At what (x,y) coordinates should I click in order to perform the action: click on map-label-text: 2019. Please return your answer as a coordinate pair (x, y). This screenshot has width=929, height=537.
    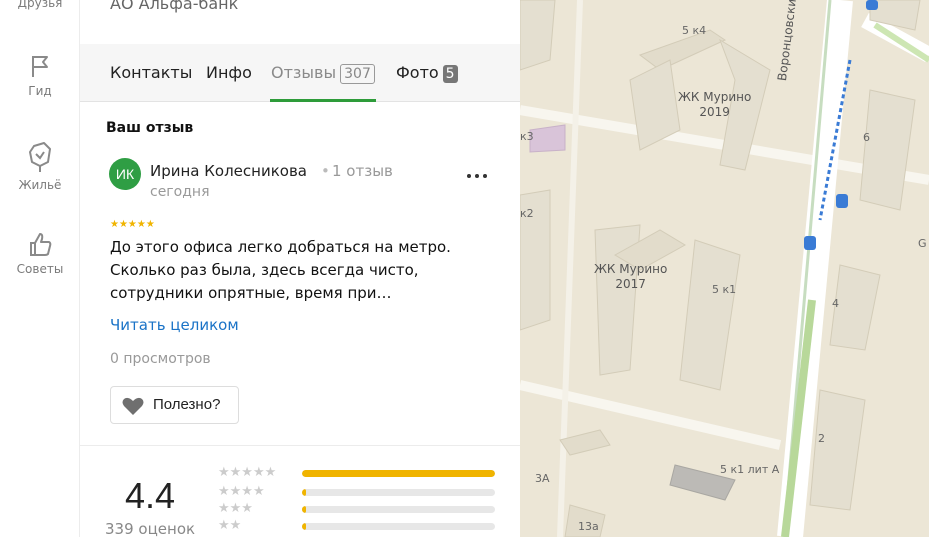
    Looking at the image, I should click on (714, 112).